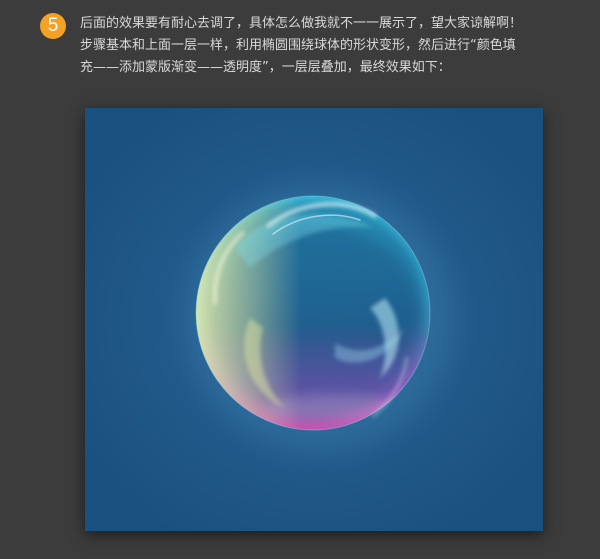  I want to click on instruction-line: 充——添加蒙版渐变——透明度”，一层层叠加，最终效果如下：, so click(265, 67).